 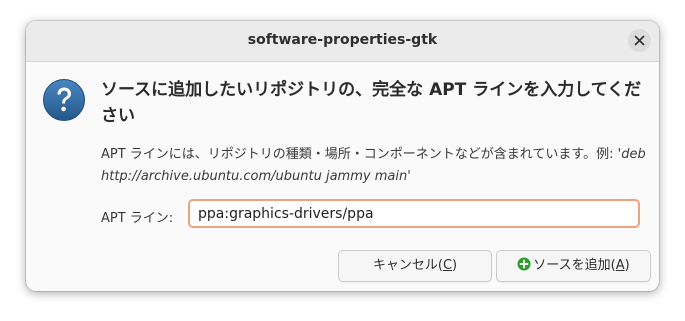 What do you see at coordinates (620, 265) in the screenshot?
I see `add-mnemonic: A` at bounding box center [620, 265].